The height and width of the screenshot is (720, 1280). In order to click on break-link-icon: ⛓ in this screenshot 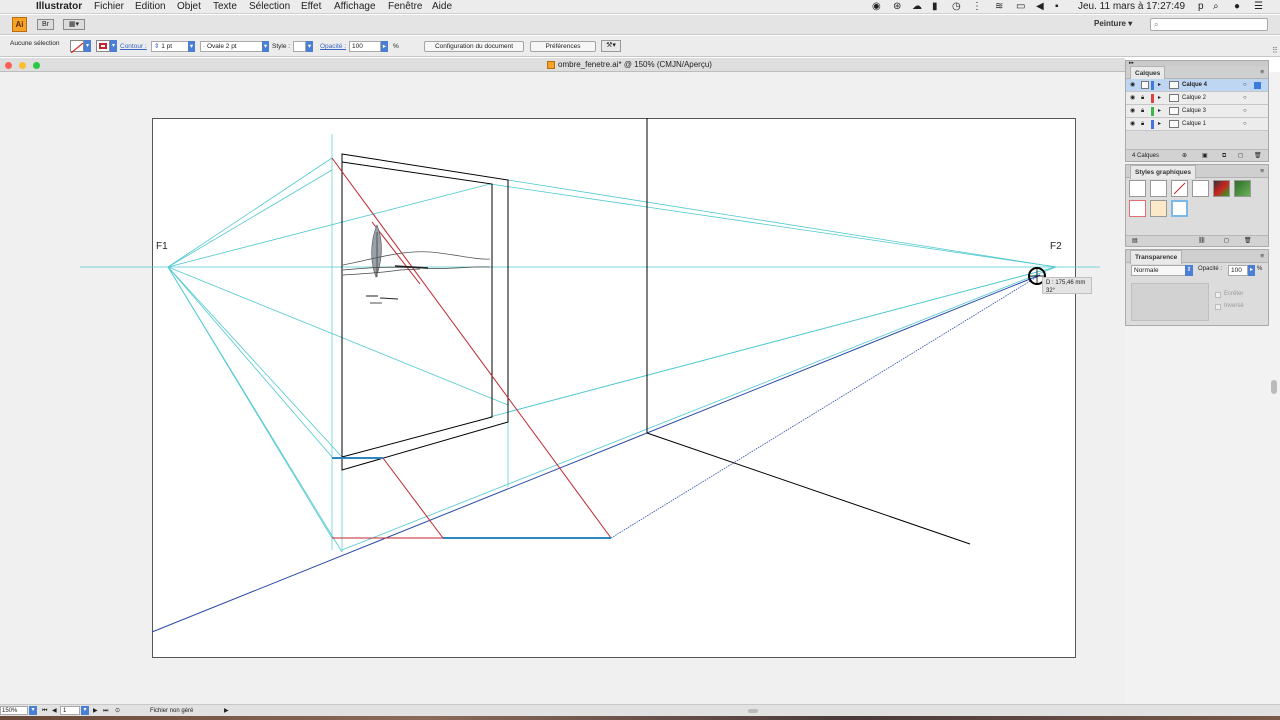, I will do `click(1202, 241)`.